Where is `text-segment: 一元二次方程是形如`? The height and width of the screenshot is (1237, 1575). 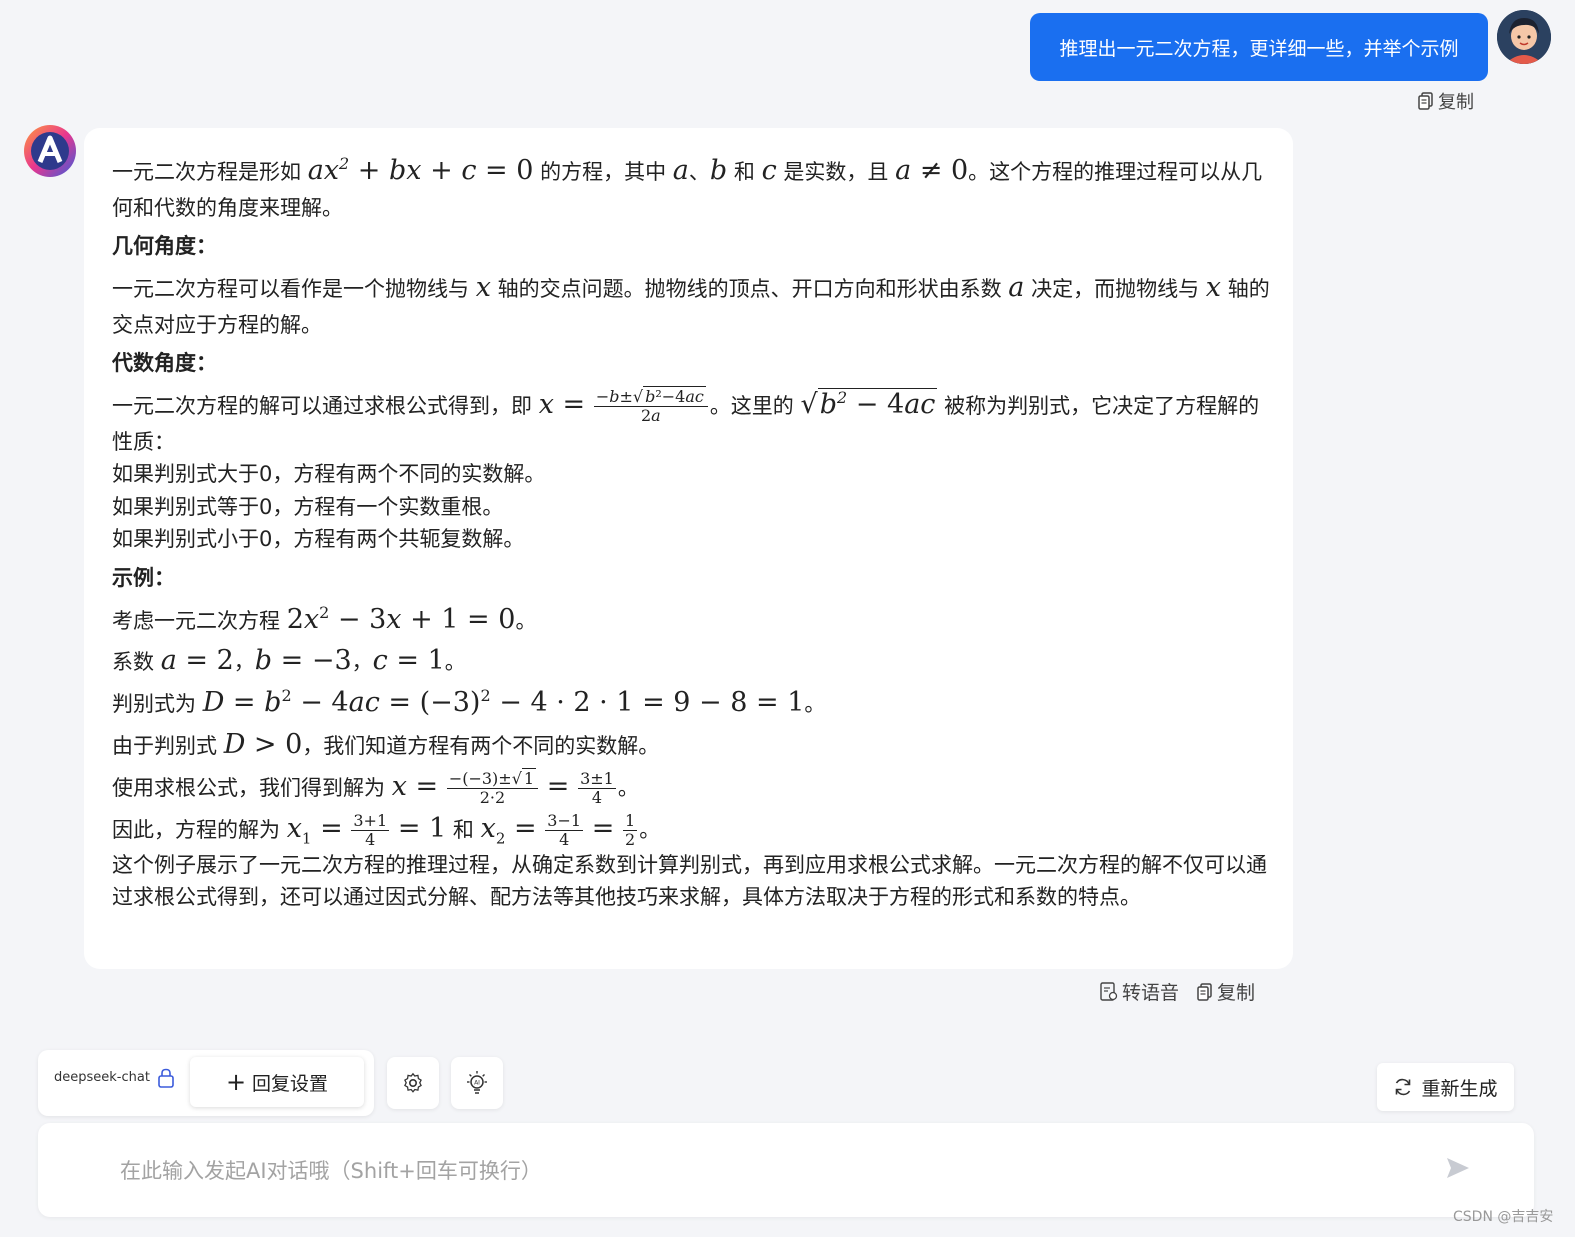
text-segment: 一元二次方程是形如 is located at coordinates (206, 172).